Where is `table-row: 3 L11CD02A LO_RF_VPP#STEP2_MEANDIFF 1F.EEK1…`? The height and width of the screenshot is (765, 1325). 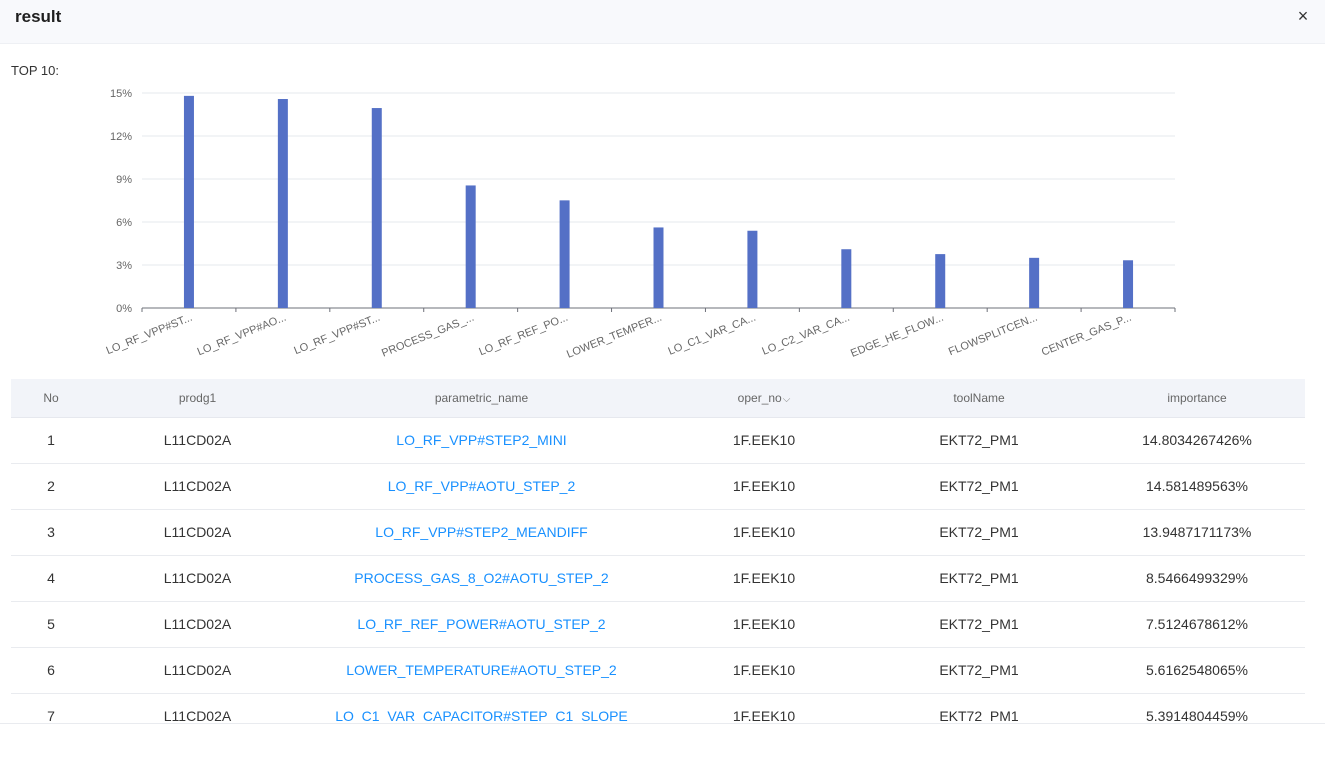 table-row: 3 L11CD02A LO_RF_VPP#STEP2_MEANDIFF 1F.EEK1… is located at coordinates (658, 533).